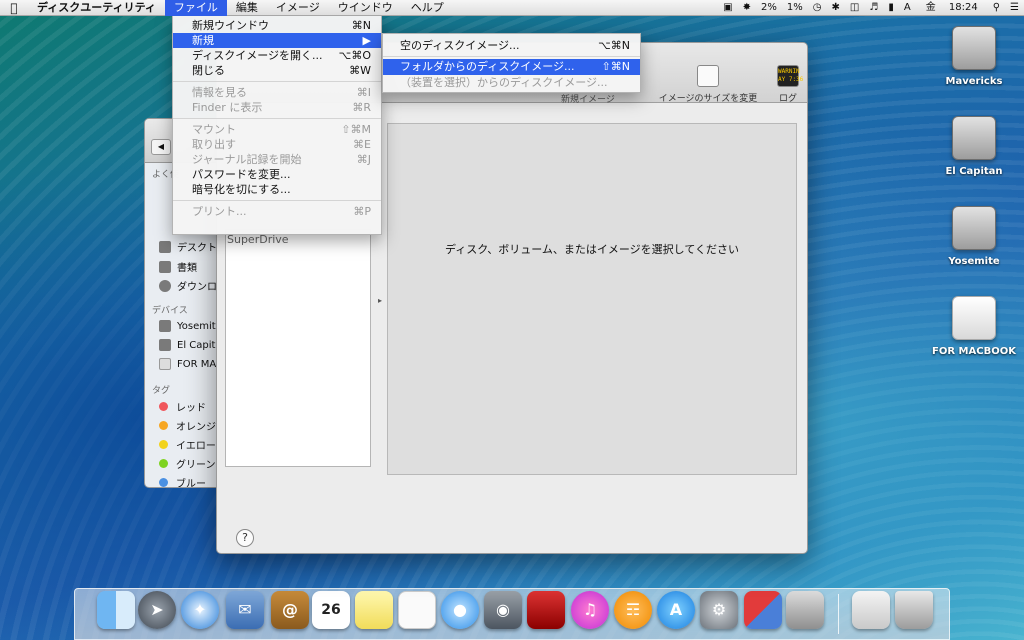  What do you see at coordinates (277, 211) in the screenshot?
I see `menu-item-print: プリント... ⌘P` at bounding box center [277, 211].